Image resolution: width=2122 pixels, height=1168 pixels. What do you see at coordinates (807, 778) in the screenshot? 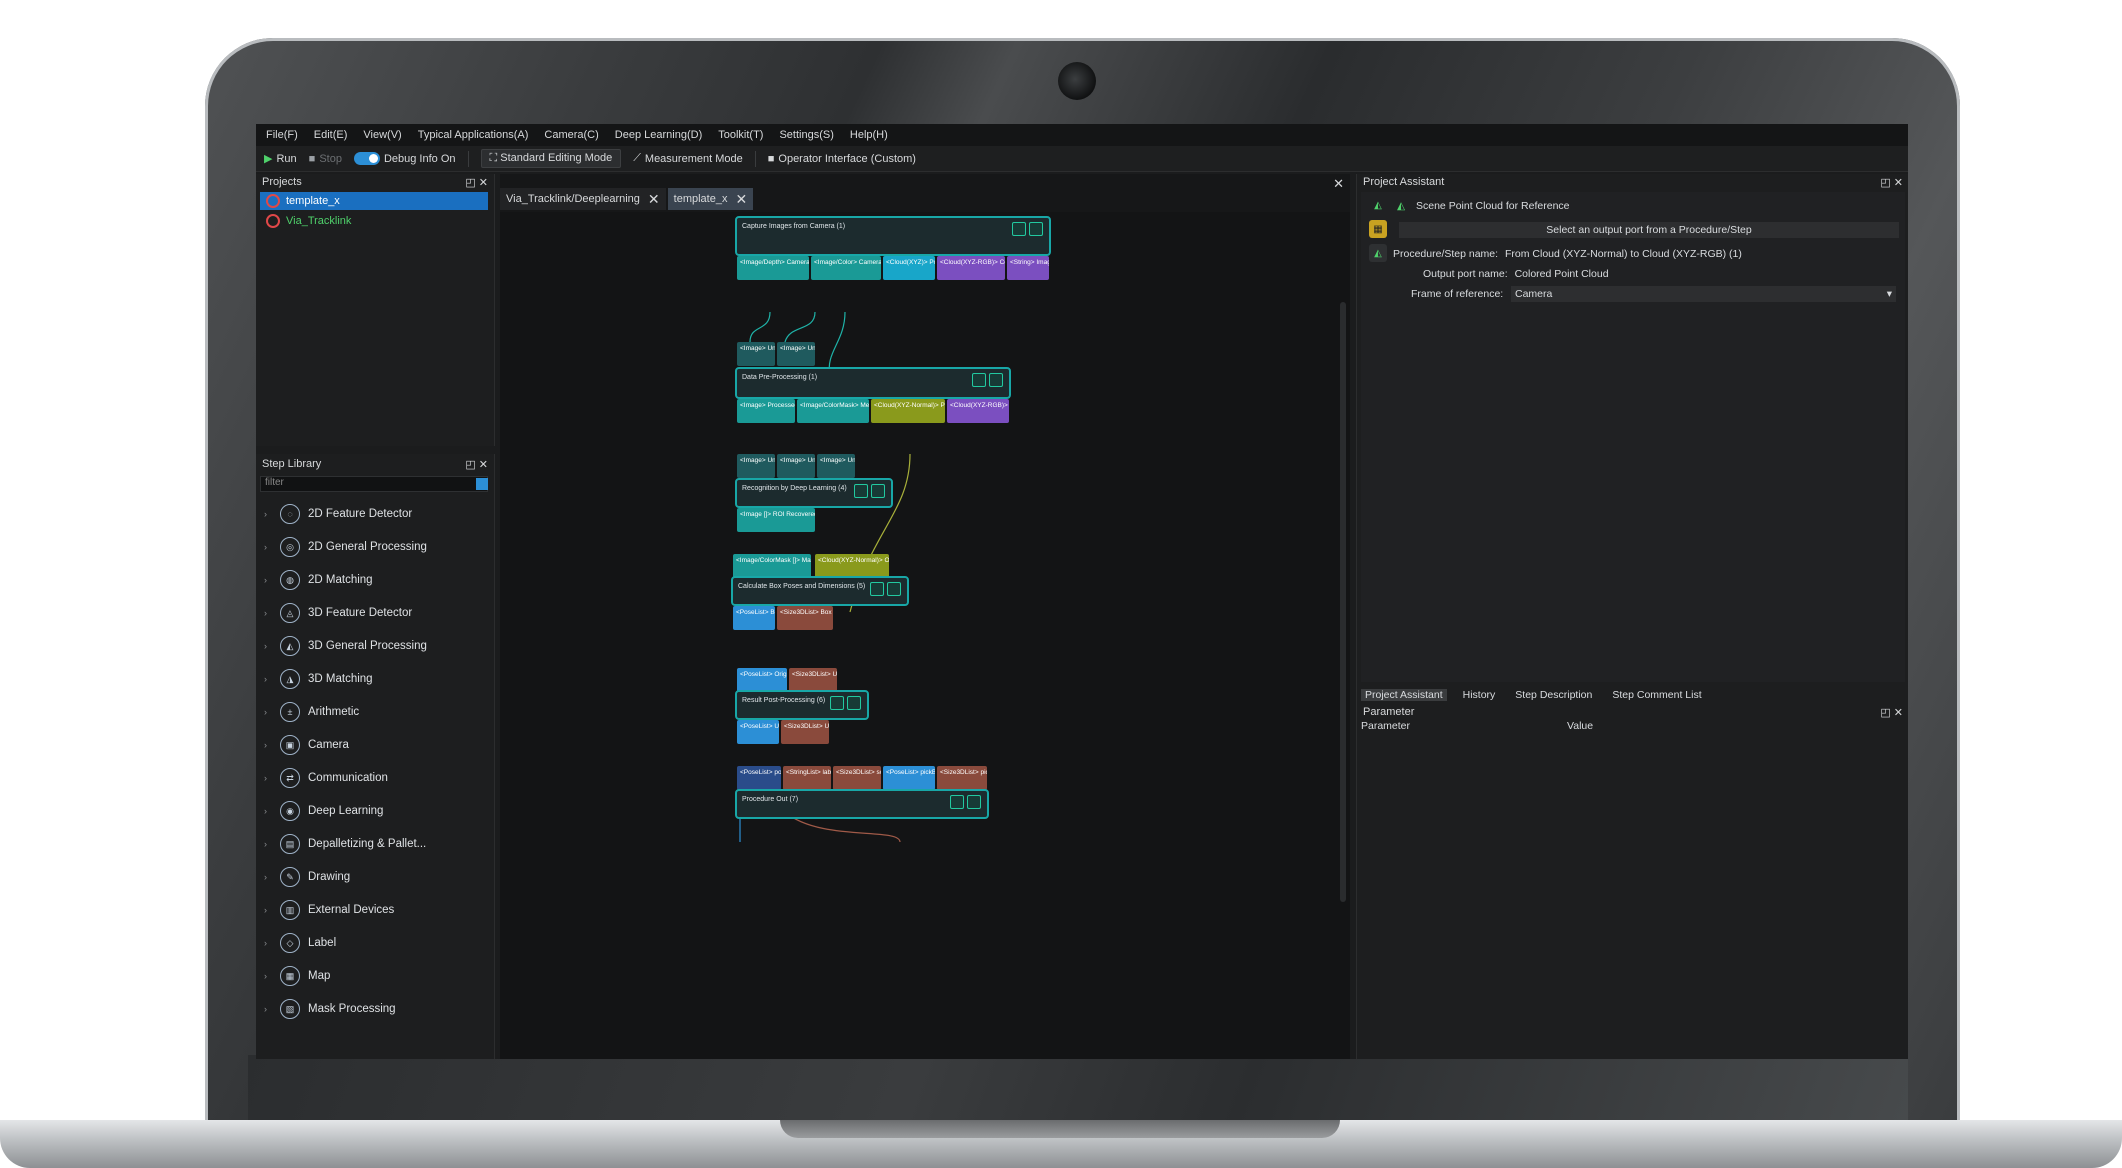
I see `port-labels: <StringList> labels` at bounding box center [807, 778].